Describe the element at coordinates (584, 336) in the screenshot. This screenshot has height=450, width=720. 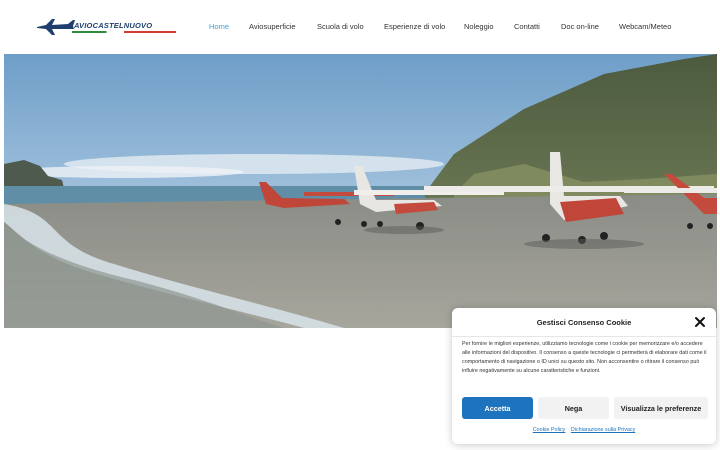
I see `cookie-dialog-divider` at that location.